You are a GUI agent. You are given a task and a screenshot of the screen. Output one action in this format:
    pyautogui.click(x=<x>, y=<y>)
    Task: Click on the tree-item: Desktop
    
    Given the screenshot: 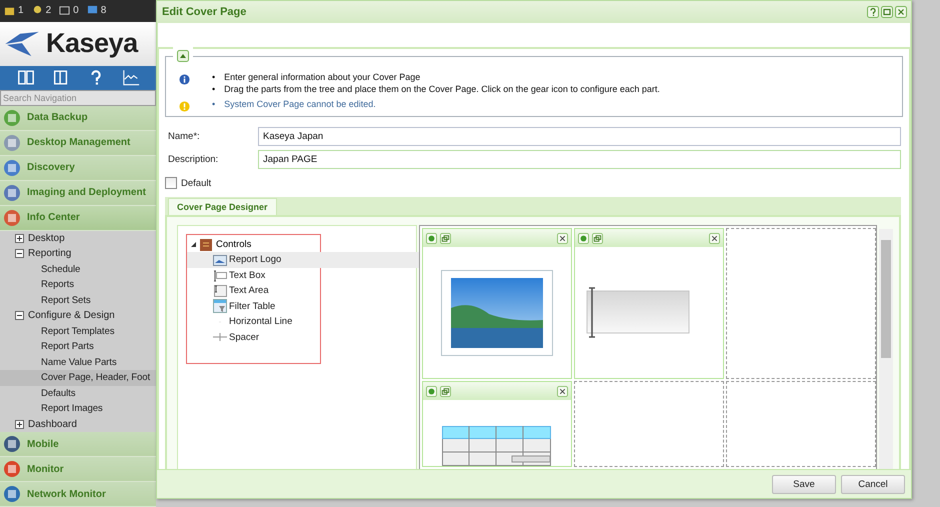 What is the action you would take?
    pyautogui.click(x=46, y=238)
    